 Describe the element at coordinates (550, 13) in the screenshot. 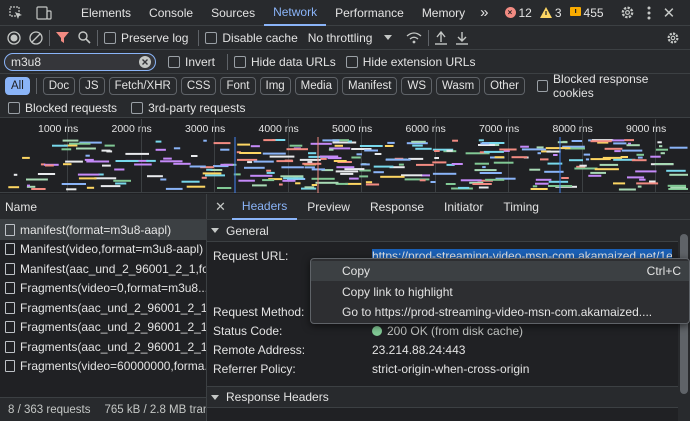

I see `warnings-badge: 3` at that location.